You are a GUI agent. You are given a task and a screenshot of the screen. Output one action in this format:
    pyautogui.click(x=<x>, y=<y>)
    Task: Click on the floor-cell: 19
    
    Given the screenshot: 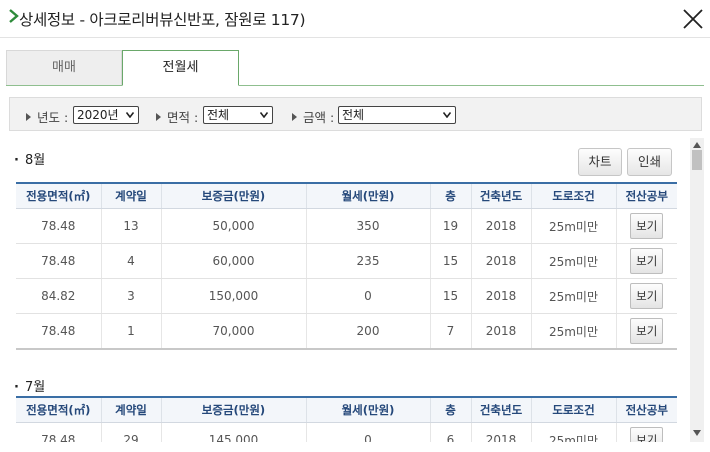 What is the action you would take?
    pyautogui.click(x=450, y=226)
    